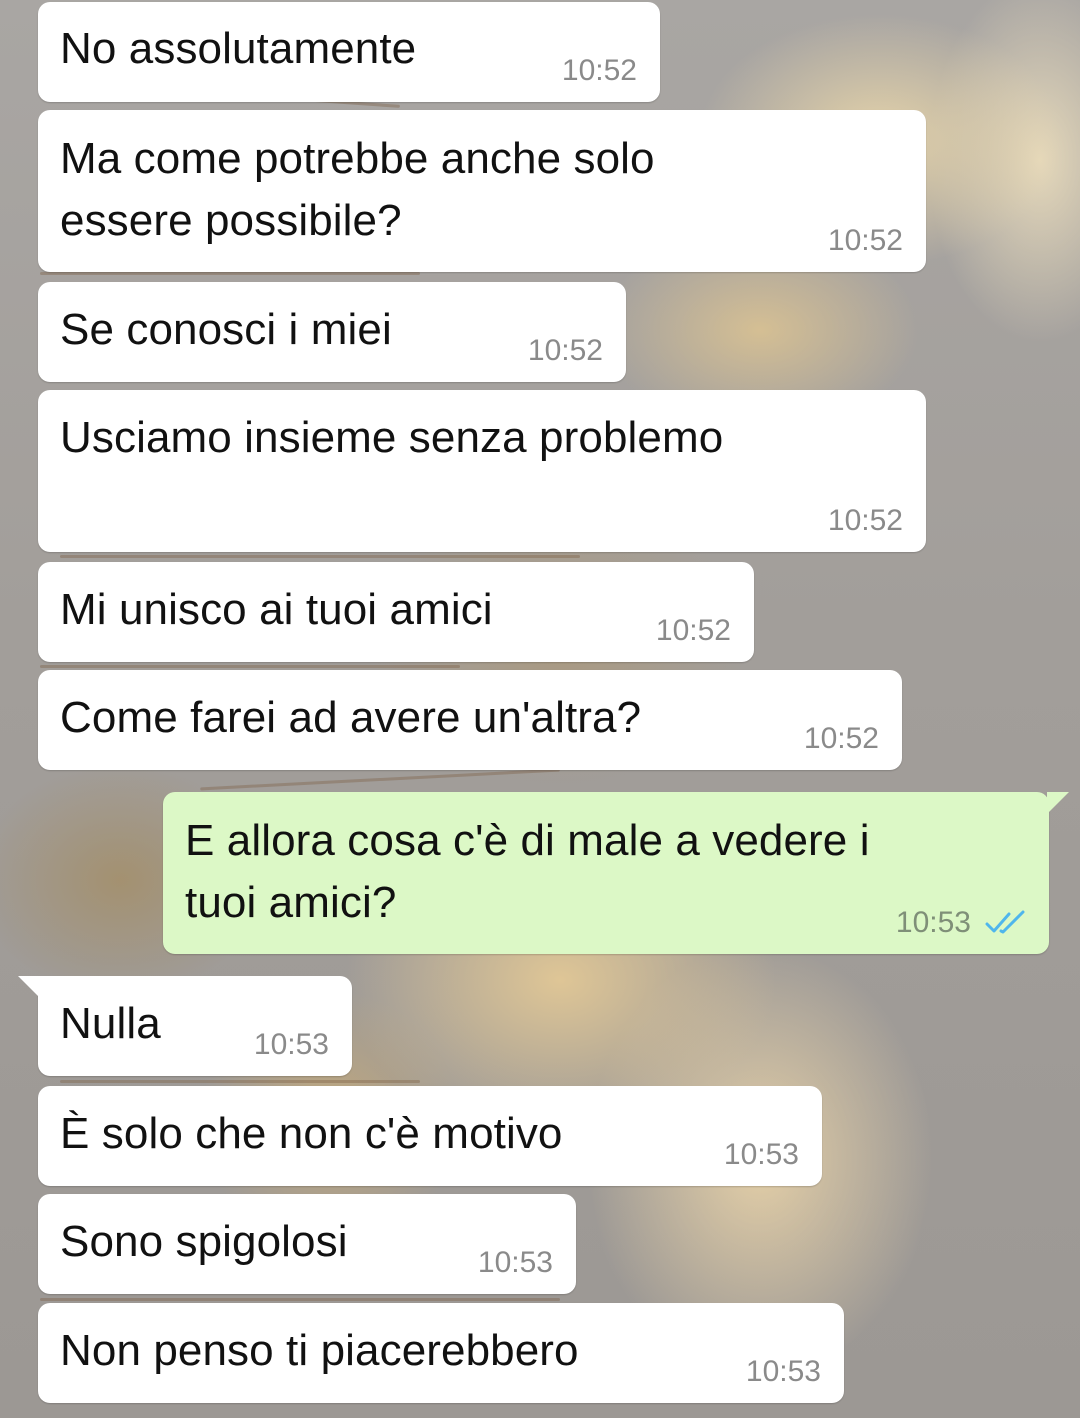 This screenshot has height=1418, width=1080. I want to click on message-bubble-incoming: Usciamo insieme senza problemo 10:52, so click(482, 471).